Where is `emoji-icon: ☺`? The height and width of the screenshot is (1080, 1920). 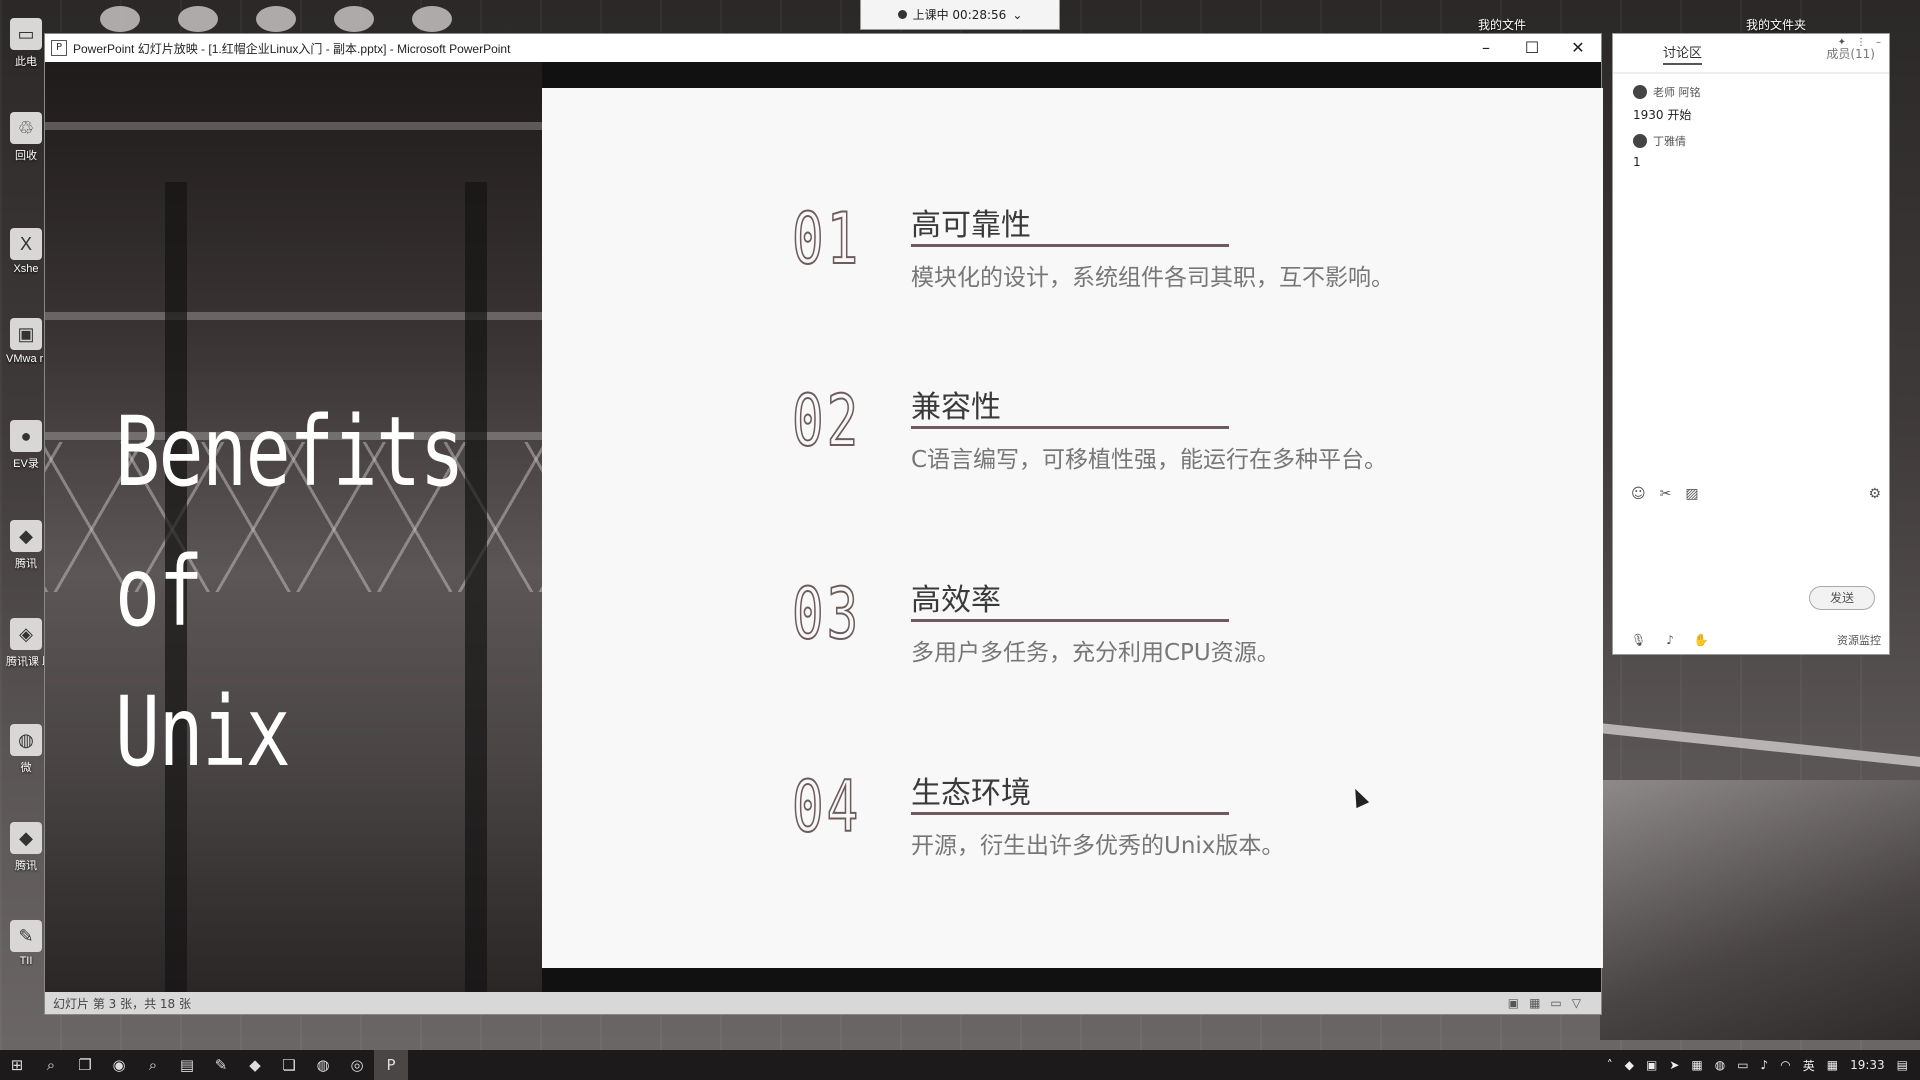 emoji-icon: ☺ is located at coordinates (1638, 494).